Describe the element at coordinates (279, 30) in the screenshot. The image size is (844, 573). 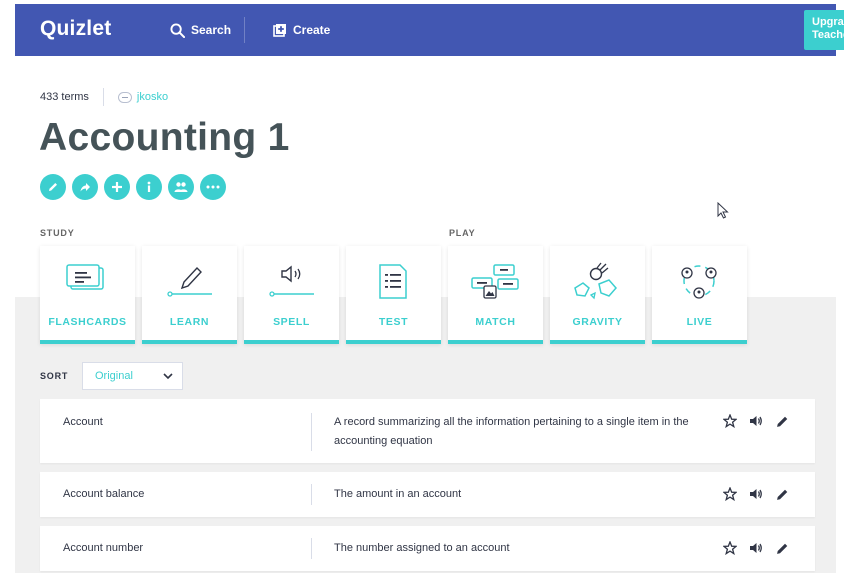
I see `create-icon` at that location.